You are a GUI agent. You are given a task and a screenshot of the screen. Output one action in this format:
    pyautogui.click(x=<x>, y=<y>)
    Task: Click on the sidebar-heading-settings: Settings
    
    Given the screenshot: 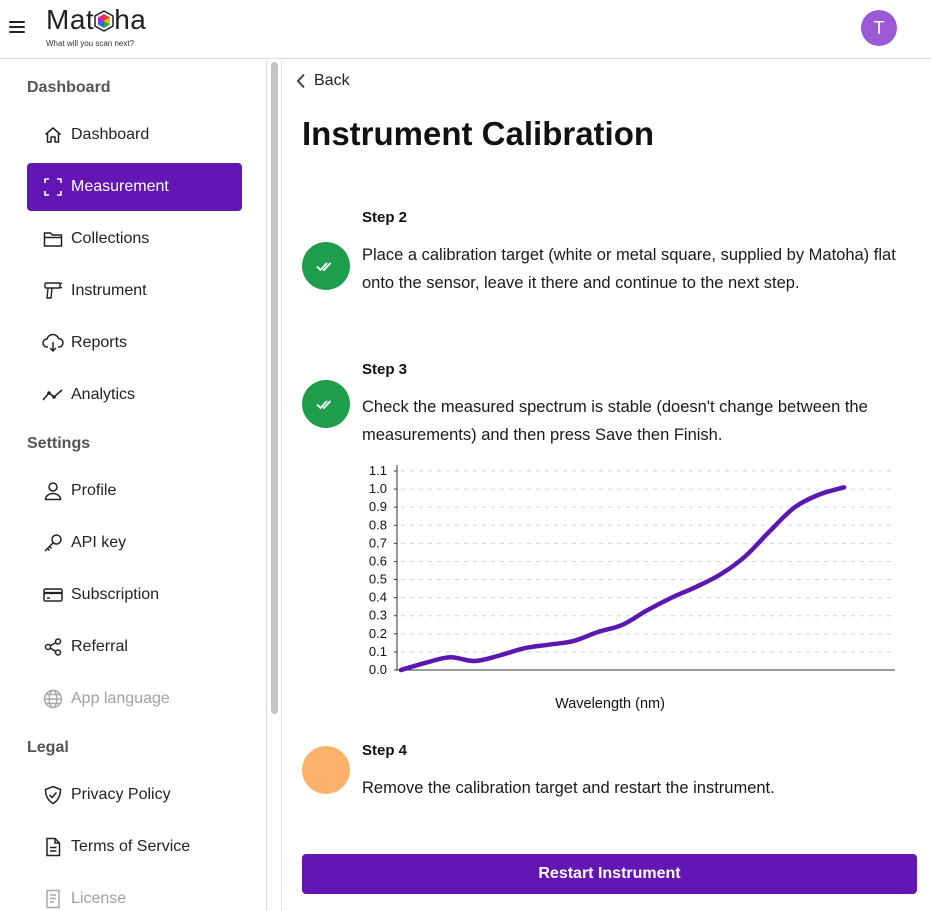 What is the action you would take?
    pyautogui.click(x=59, y=443)
    